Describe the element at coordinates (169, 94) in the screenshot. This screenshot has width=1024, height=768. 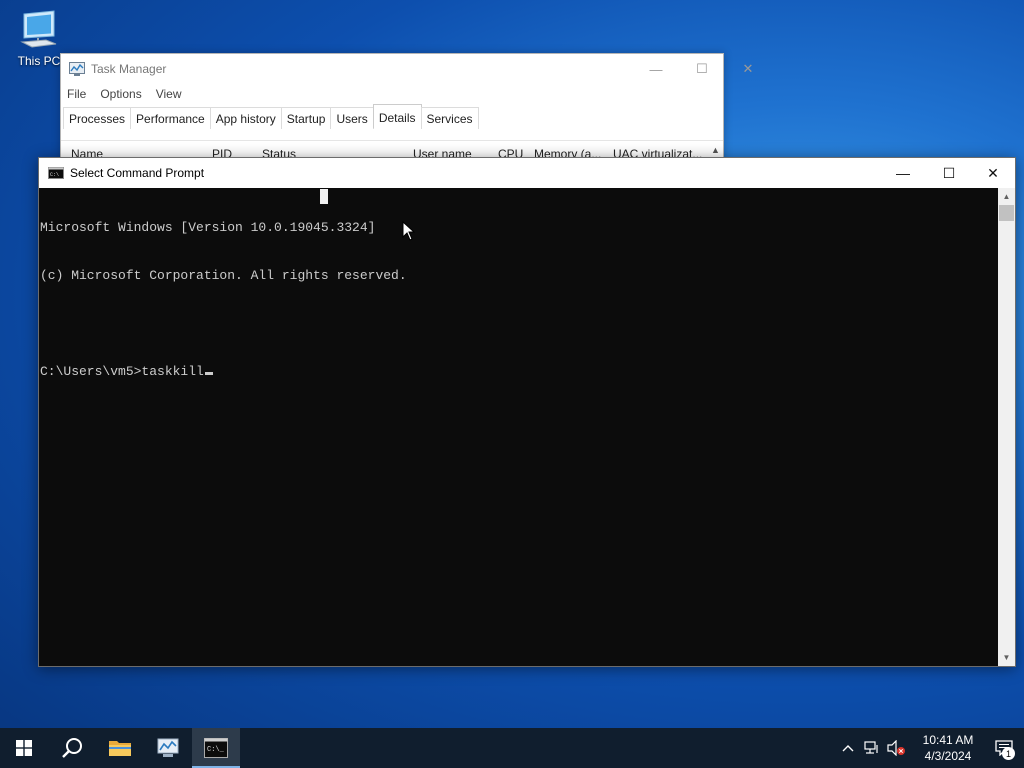
I see `menu-view: View` at that location.